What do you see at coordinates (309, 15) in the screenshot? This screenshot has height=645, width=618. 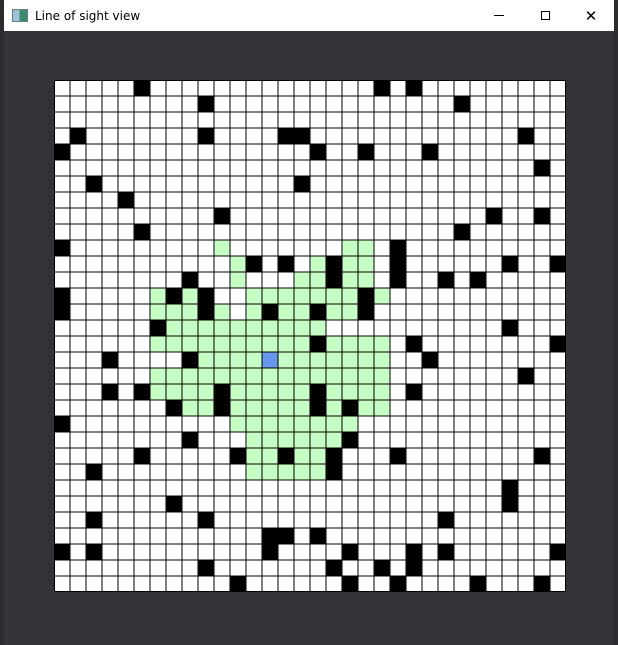 I see `title-bar: Line of sight view ✕` at bounding box center [309, 15].